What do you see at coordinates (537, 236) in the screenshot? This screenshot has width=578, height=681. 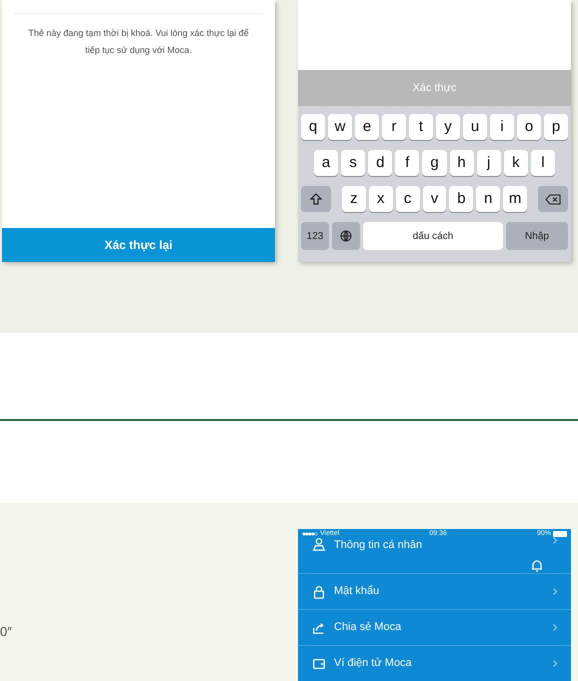 I see `return-key: Nhập` at bounding box center [537, 236].